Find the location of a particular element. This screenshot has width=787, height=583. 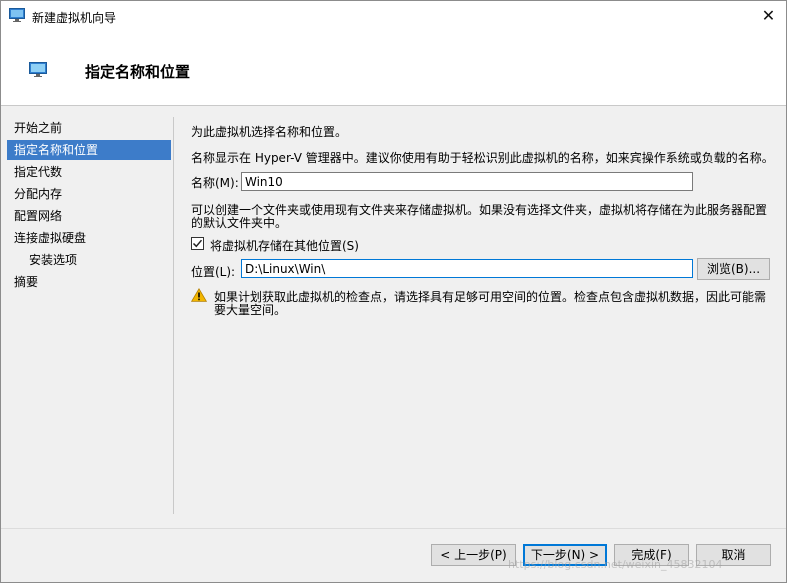

location-label: 位置(L): is located at coordinates (213, 272).